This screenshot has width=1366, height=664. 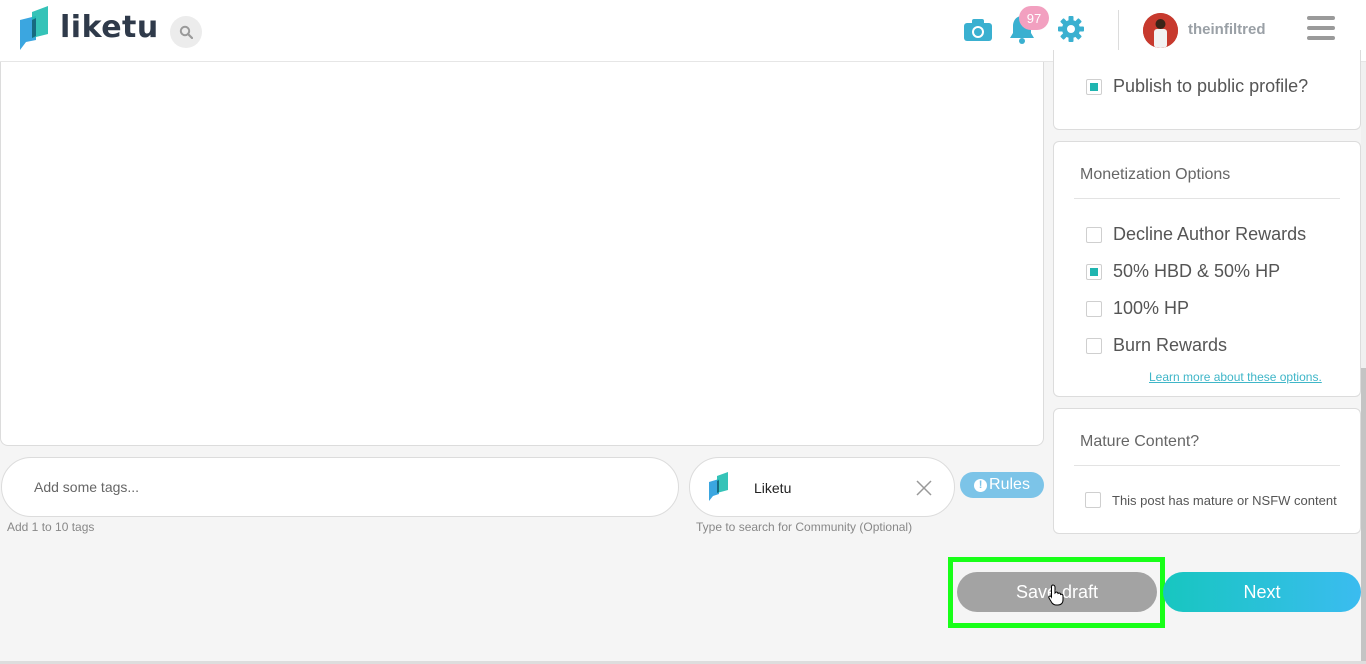 I want to click on mature-checkbox-row: This post has mature or NSFW content, so click(x=1211, y=500).